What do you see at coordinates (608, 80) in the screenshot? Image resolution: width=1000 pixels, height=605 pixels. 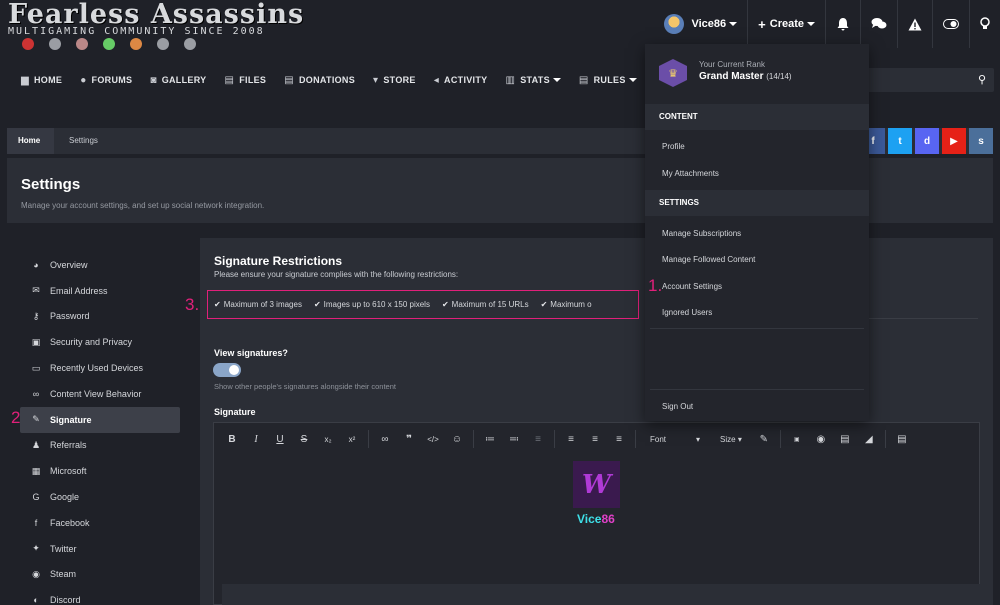 I see `nav-rules: ▤ RULES` at bounding box center [608, 80].